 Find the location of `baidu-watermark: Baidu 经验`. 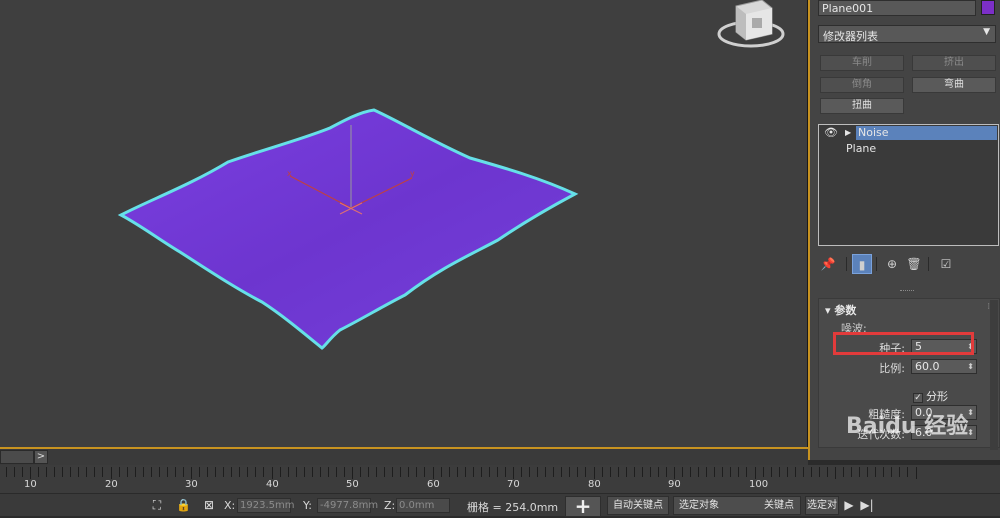

baidu-watermark: Baidu 经验 is located at coordinates (907, 426).